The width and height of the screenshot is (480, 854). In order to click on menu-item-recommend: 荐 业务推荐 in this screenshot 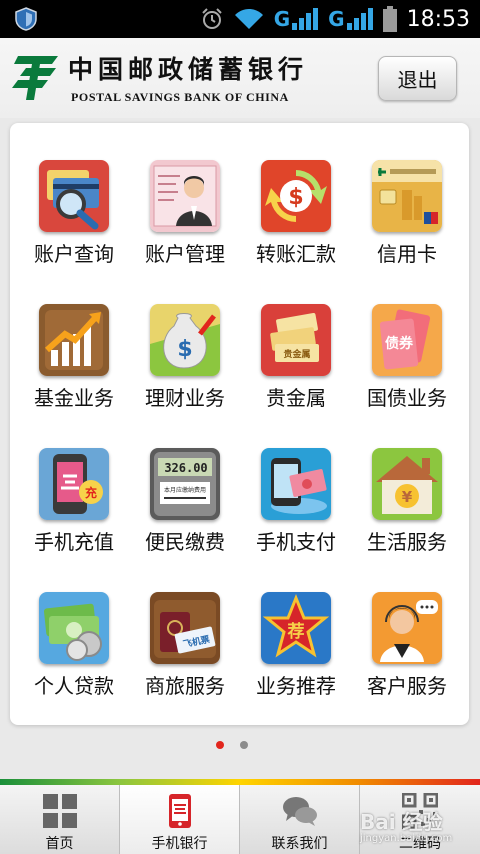, I will do `click(296, 627)`.